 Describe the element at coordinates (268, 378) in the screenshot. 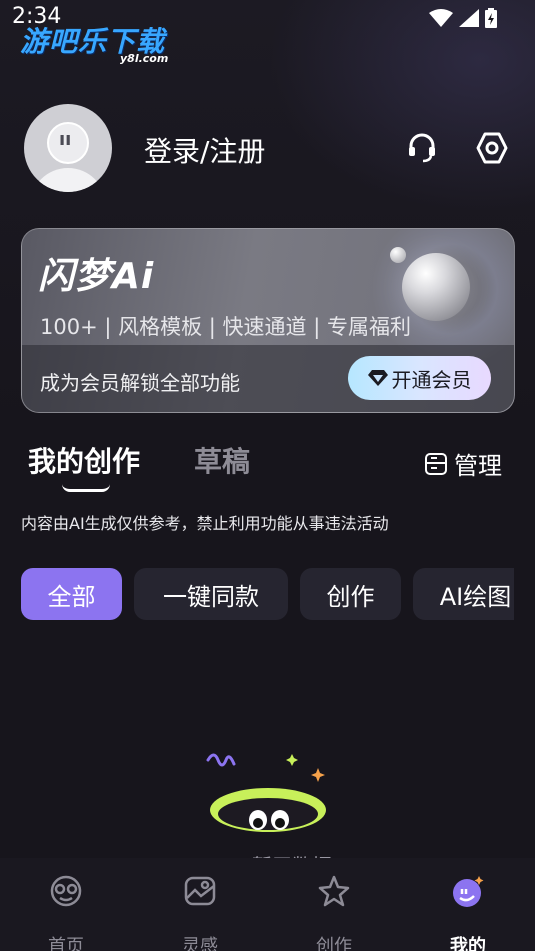

I see `vip-promo-bar: 成为会员解锁全部功能 开通会员` at that location.